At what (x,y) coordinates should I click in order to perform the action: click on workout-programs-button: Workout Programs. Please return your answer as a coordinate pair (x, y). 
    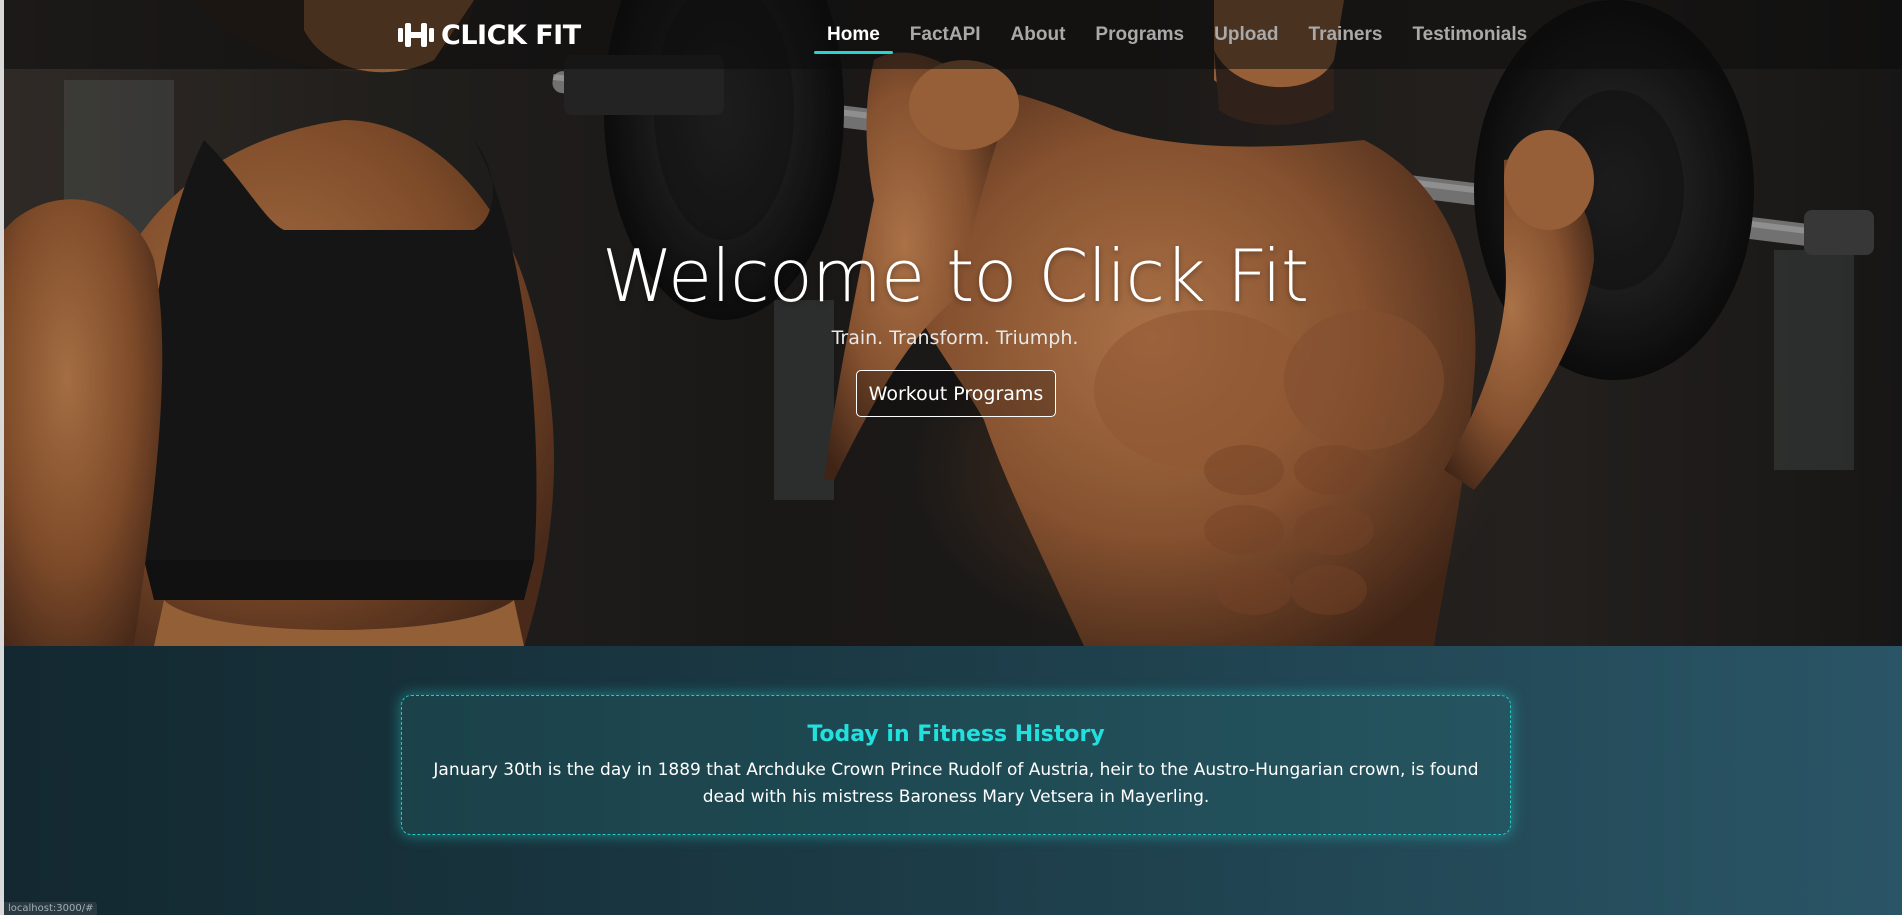
    Looking at the image, I should click on (956, 393).